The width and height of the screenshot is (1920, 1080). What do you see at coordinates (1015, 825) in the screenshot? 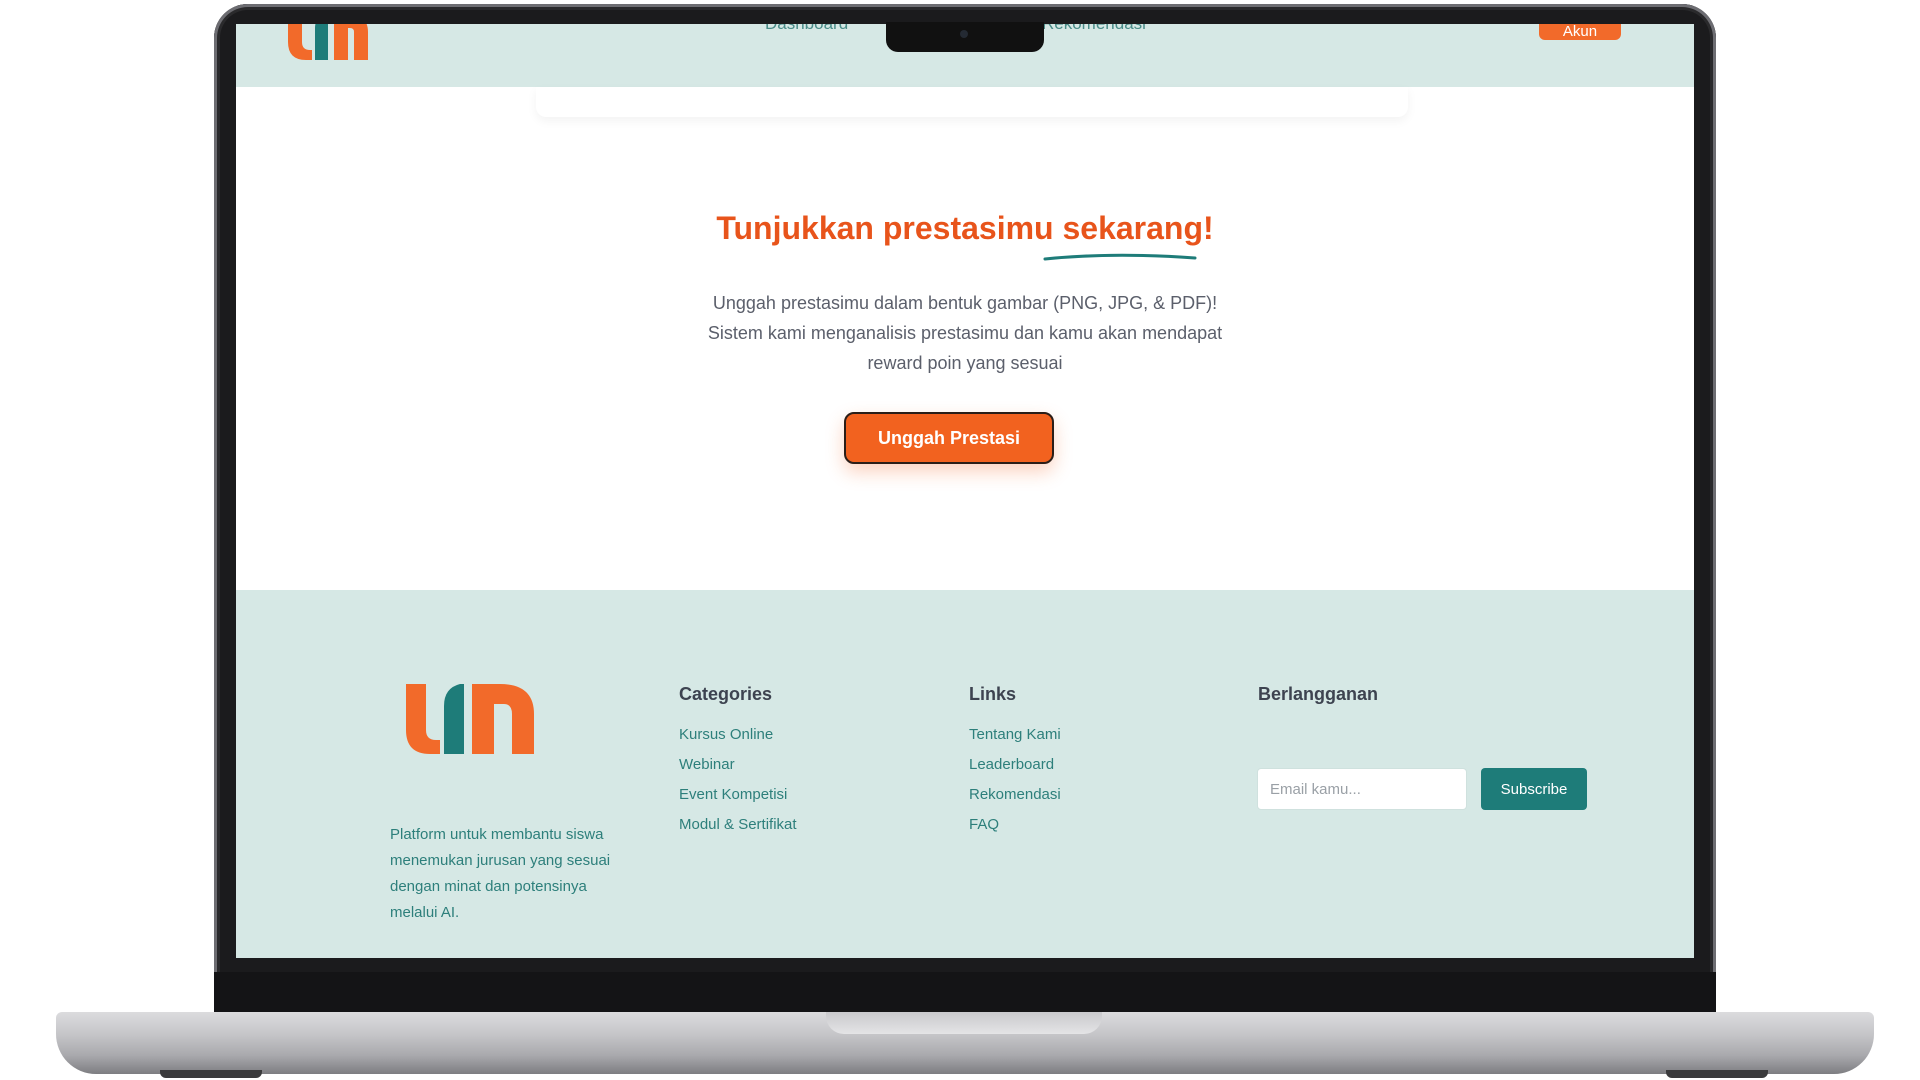
I see `footer-link-faq: FAQ` at bounding box center [1015, 825].